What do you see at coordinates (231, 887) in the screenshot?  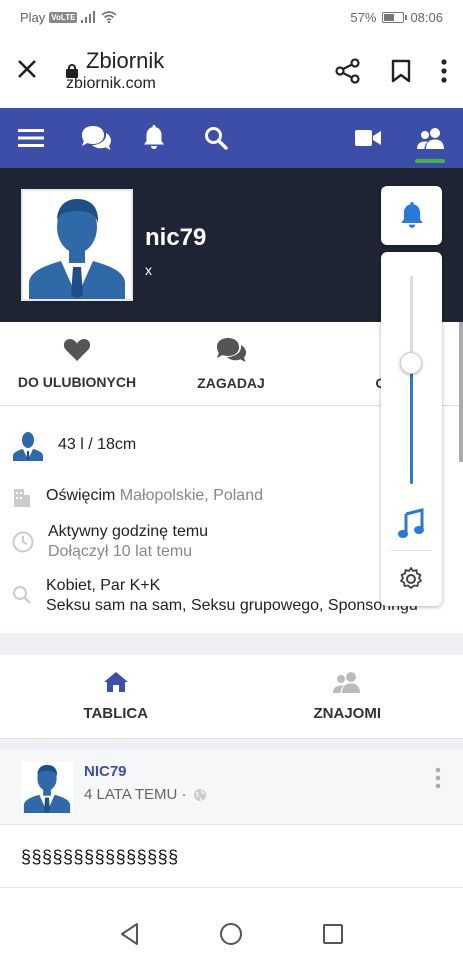 I see `post-divider` at bounding box center [231, 887].